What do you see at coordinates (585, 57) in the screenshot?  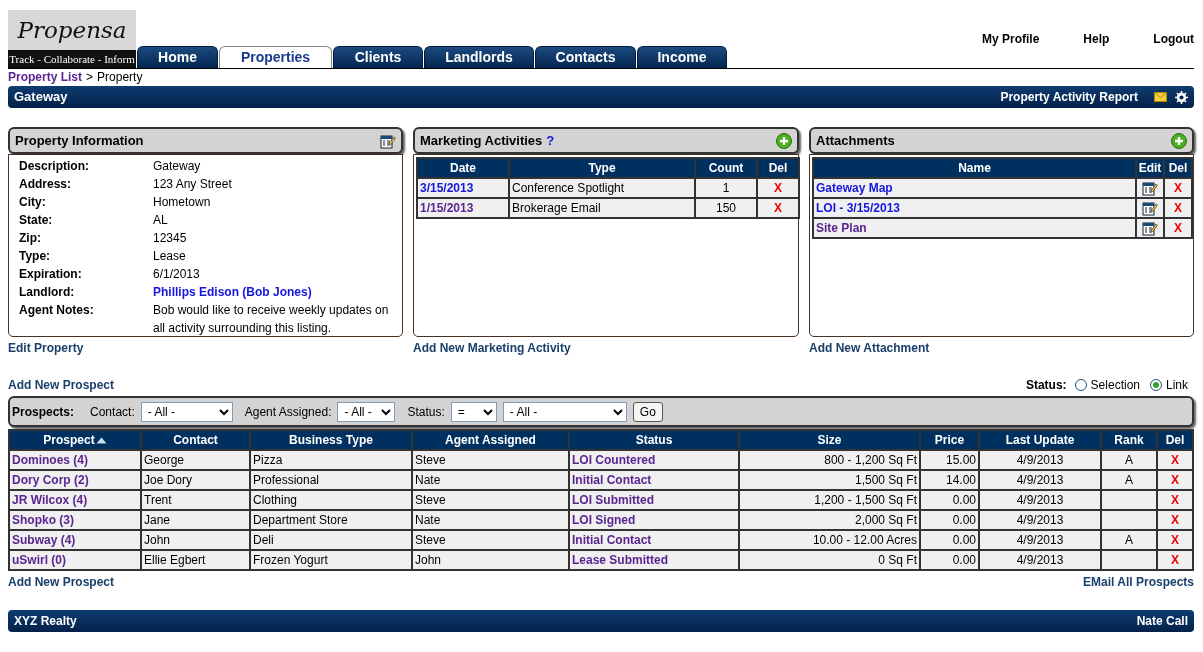 I see `nav-tab: Contacts` at bounding box center [585, 57].